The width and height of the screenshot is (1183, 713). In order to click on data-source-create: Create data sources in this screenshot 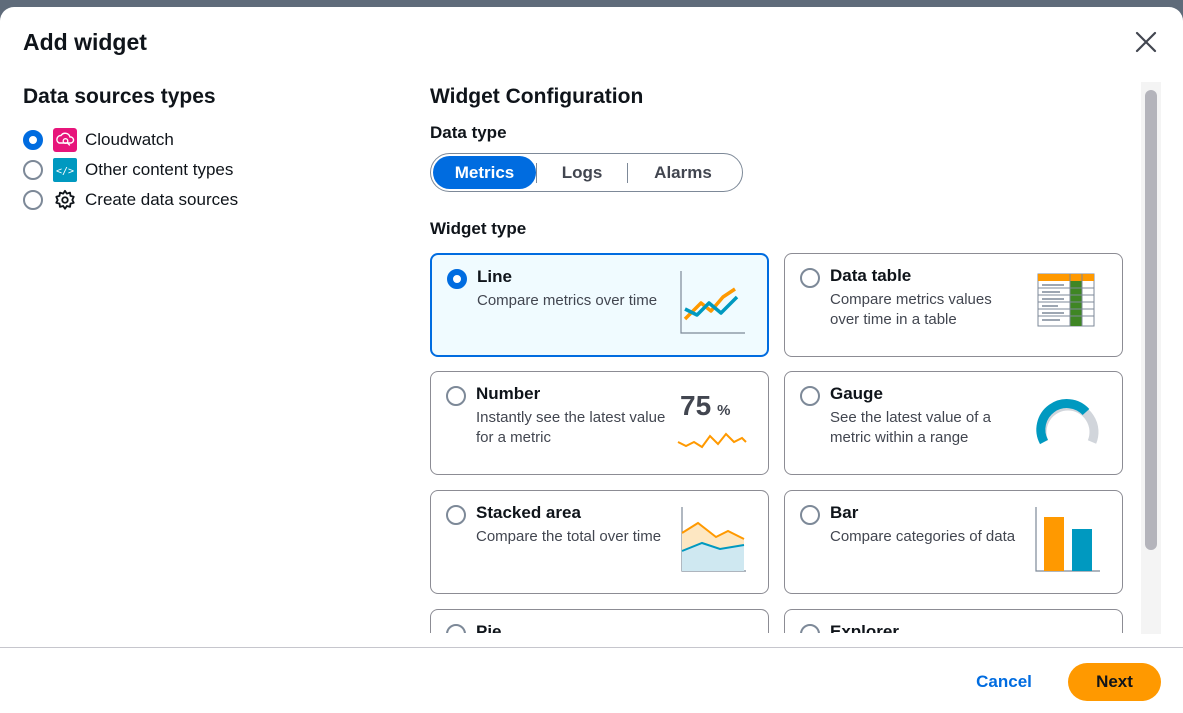, I will do `click(203, 200)`.